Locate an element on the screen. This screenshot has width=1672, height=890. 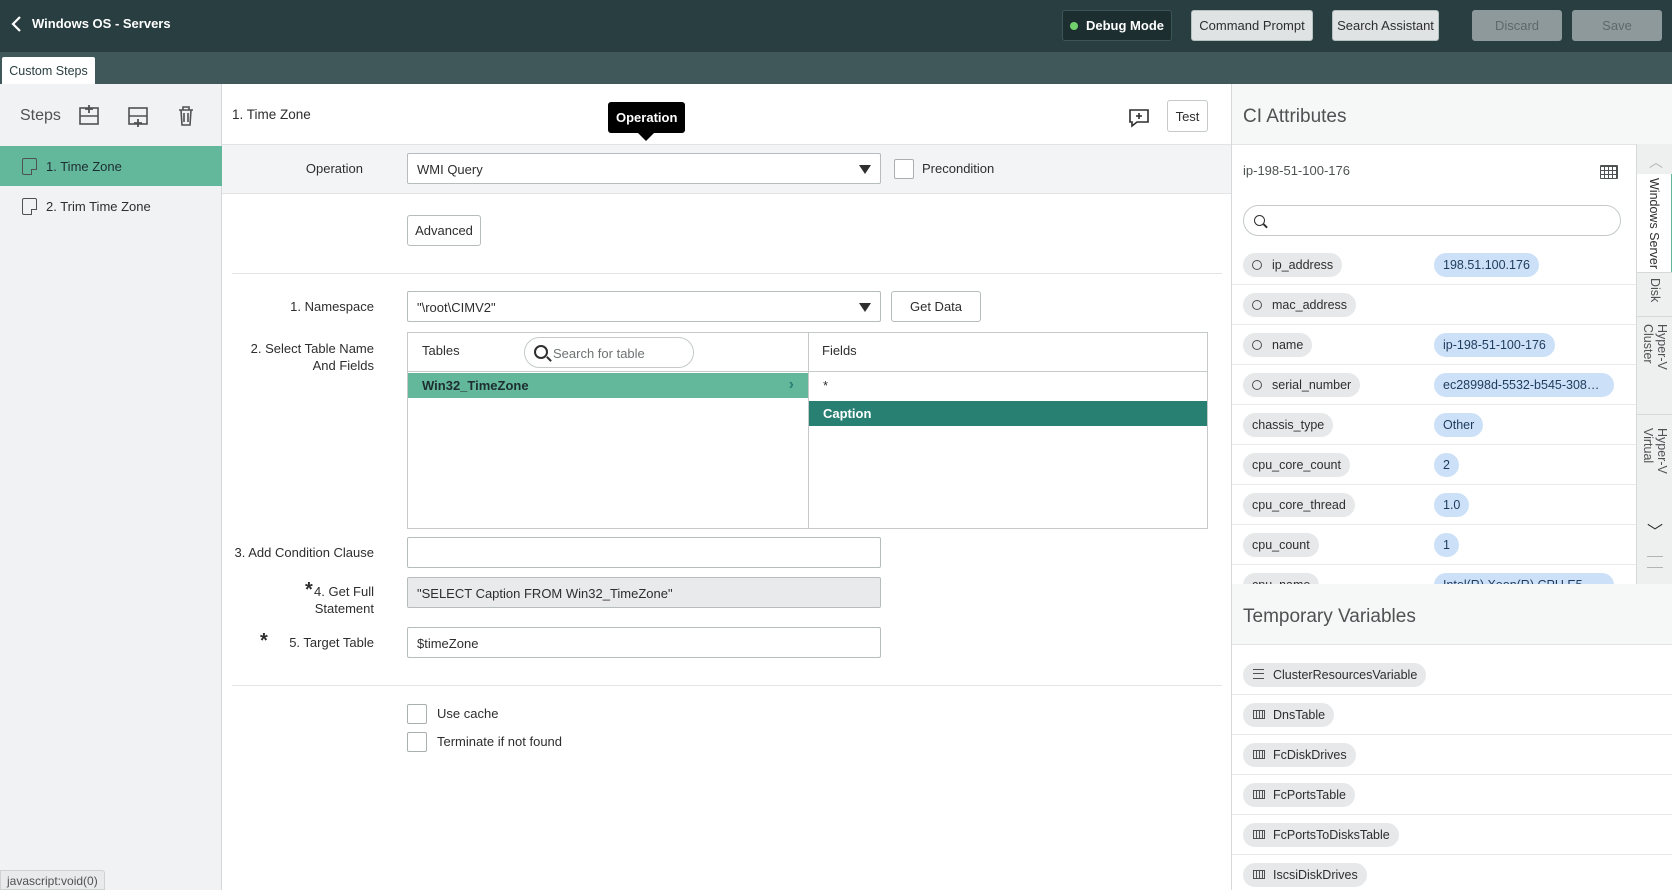
select-table-label-line1: 2. Select Table Name is located at coordinates (312, 348).